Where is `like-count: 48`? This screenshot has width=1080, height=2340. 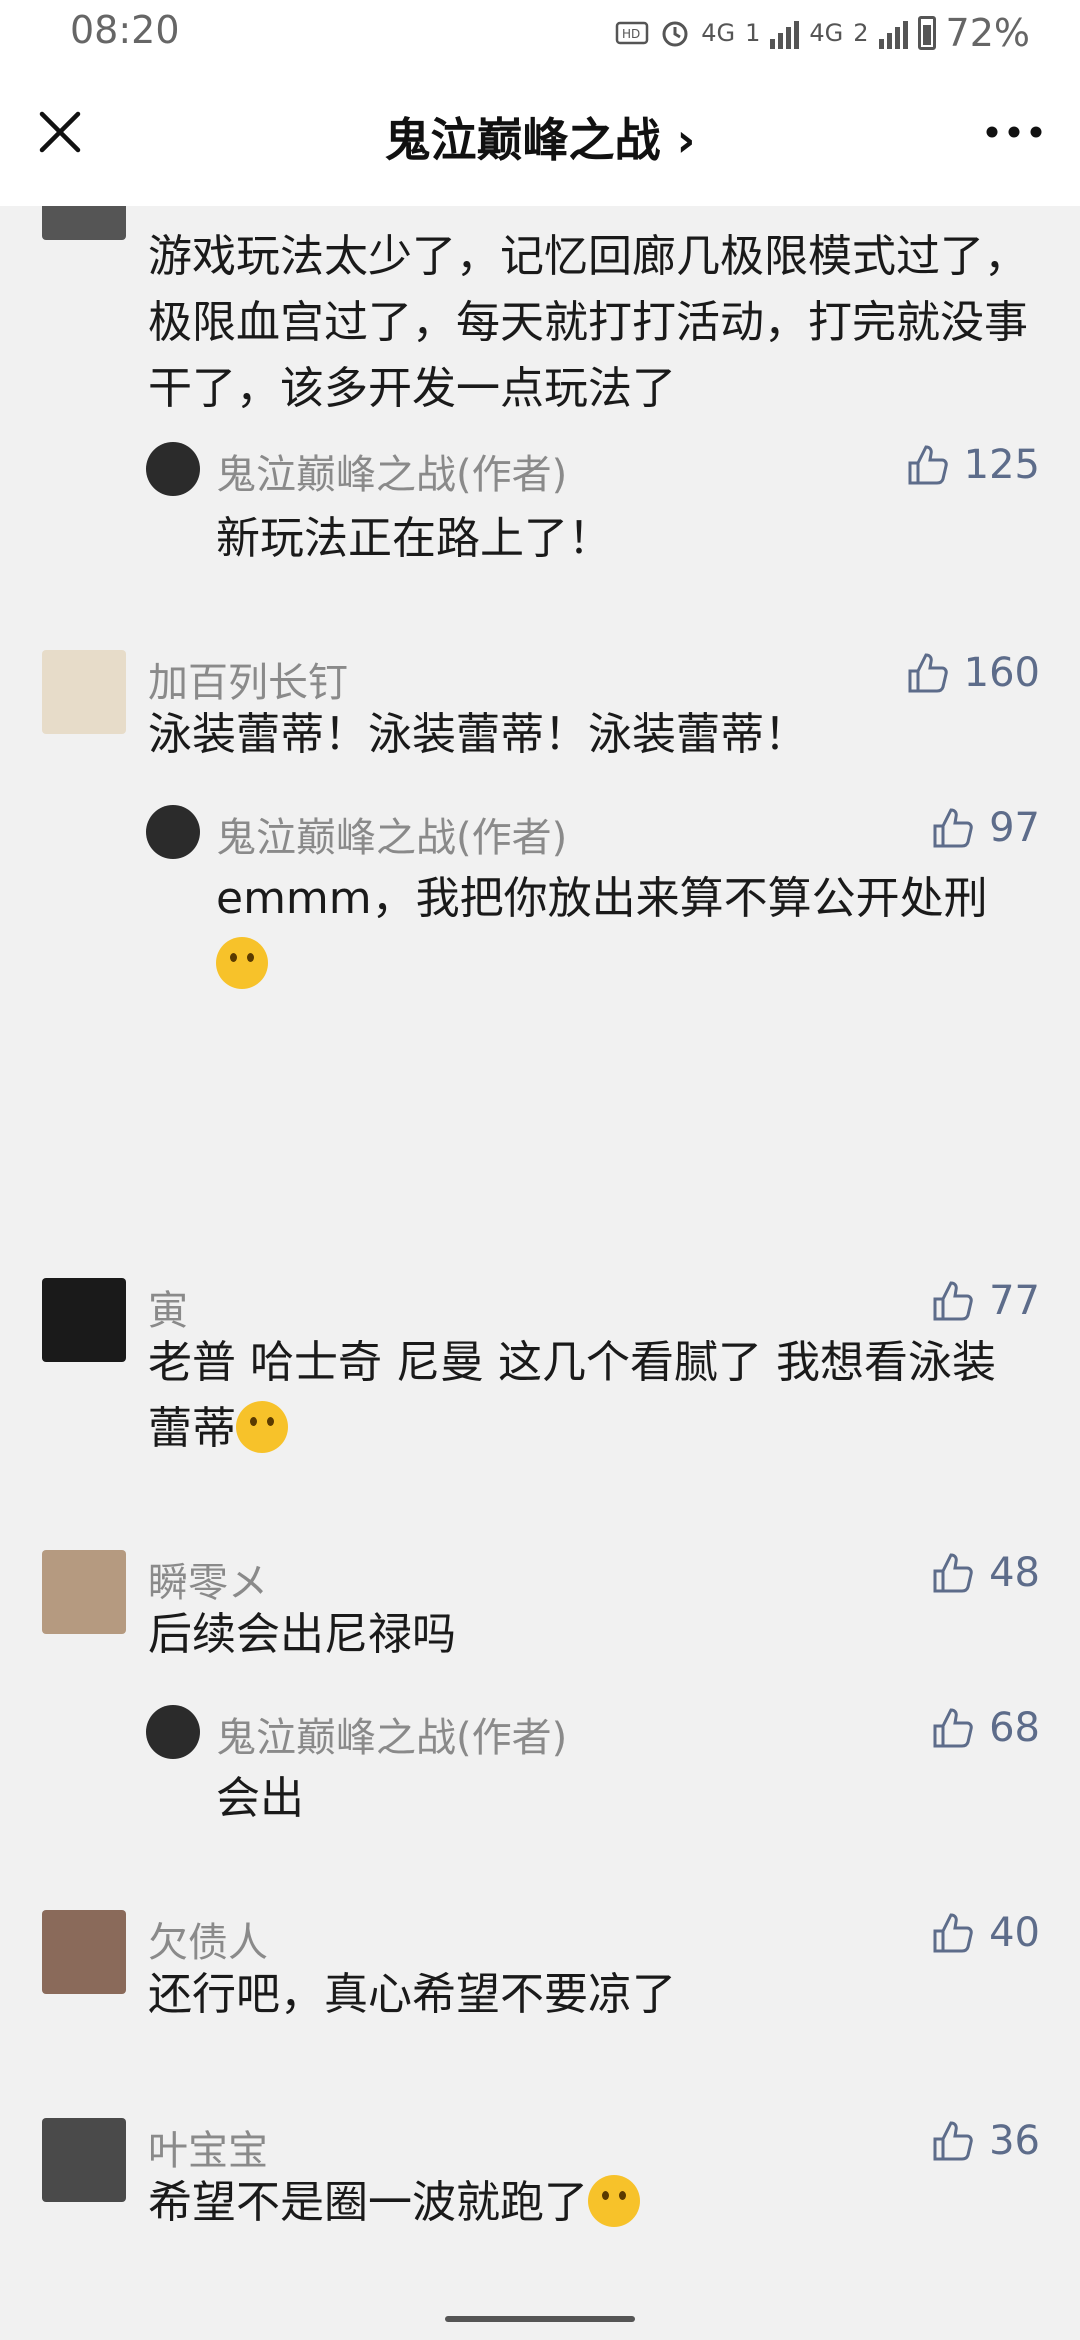
like-count: 48 is located at coordinates (1014, 1573).